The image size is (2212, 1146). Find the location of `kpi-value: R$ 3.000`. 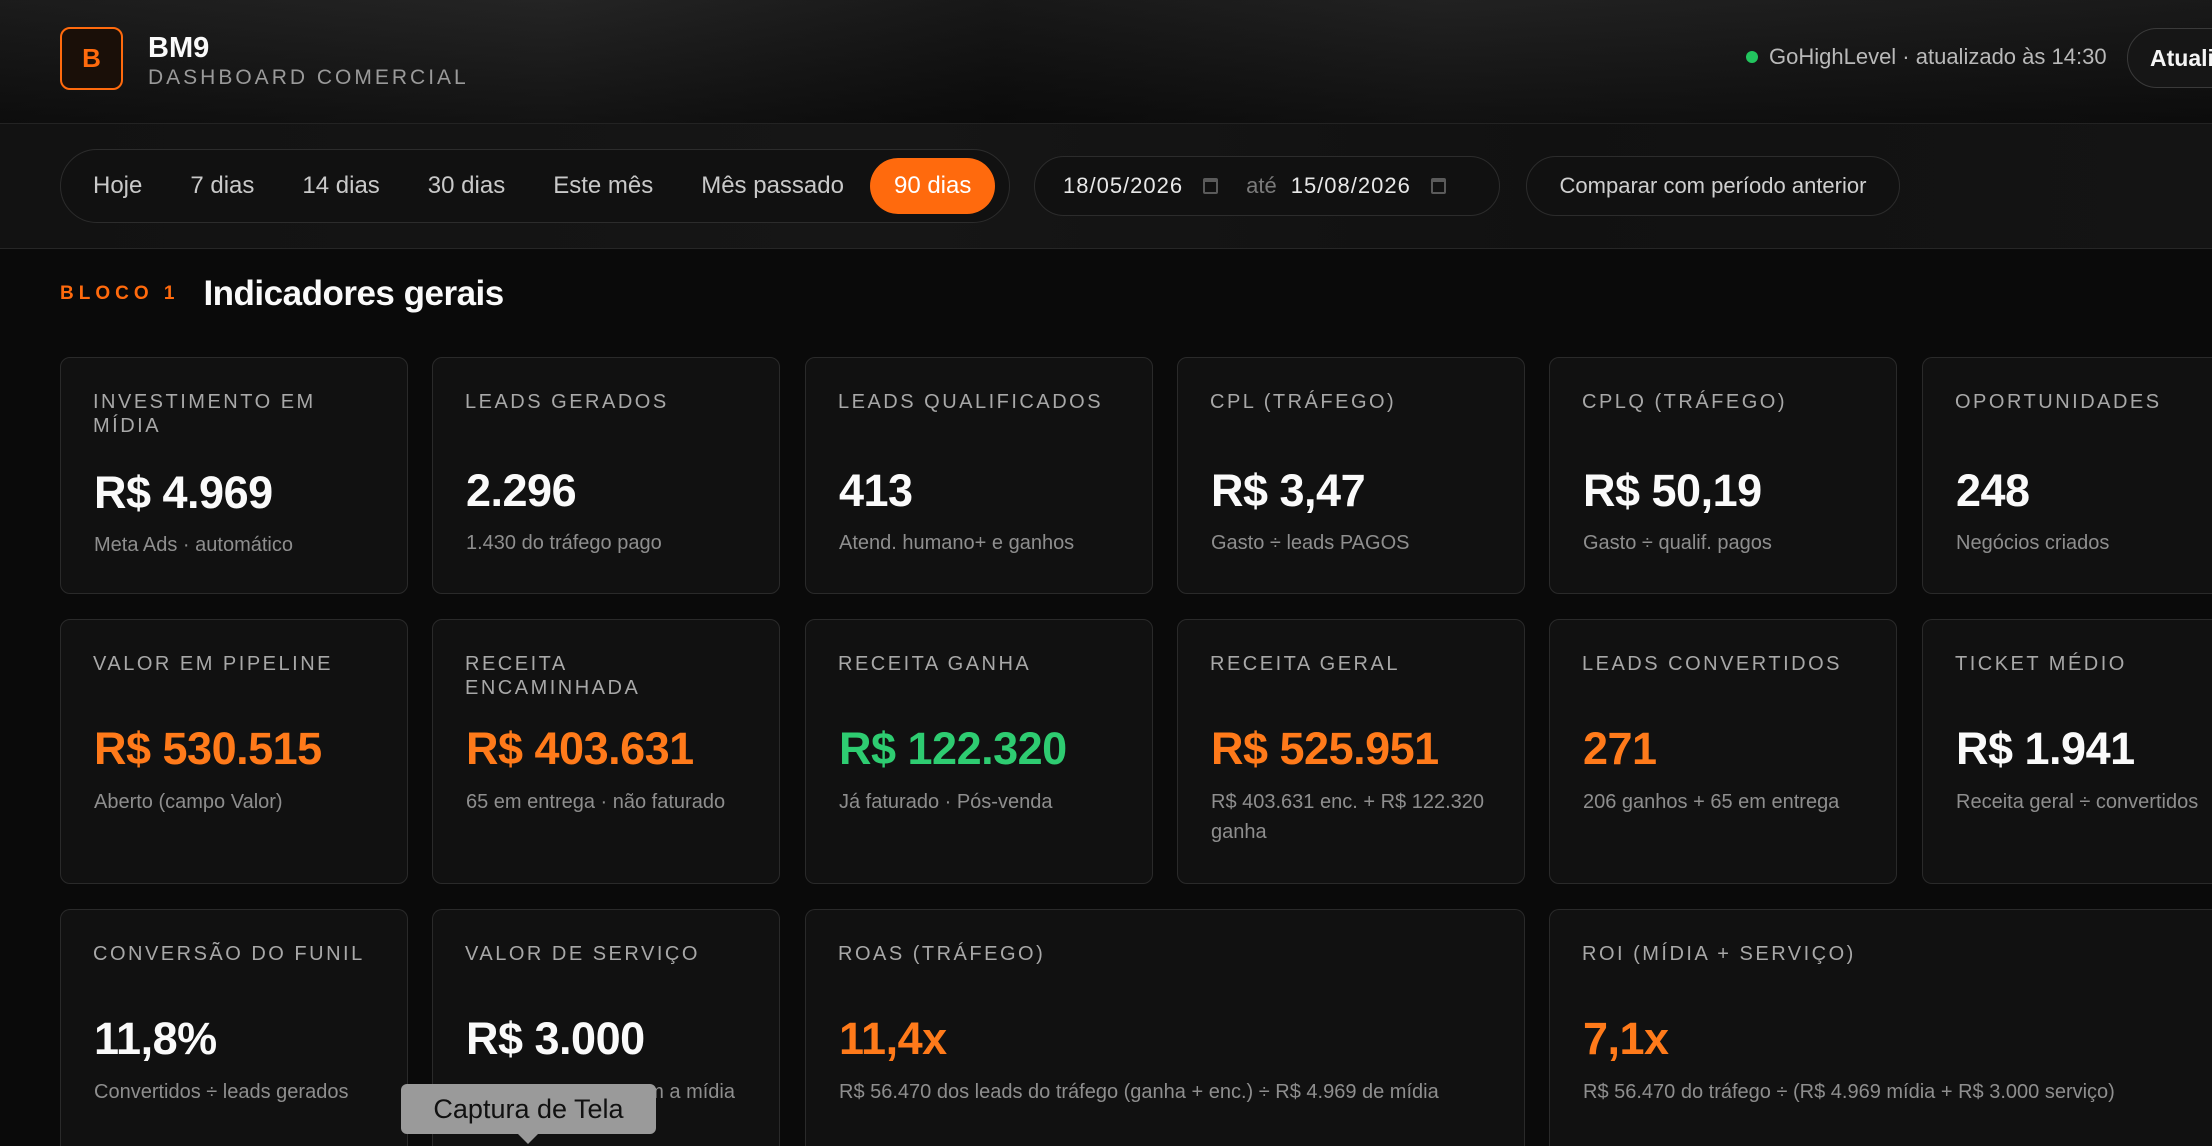

kpi-value: R$ 3.000 is located at coordinates (555, 1038).